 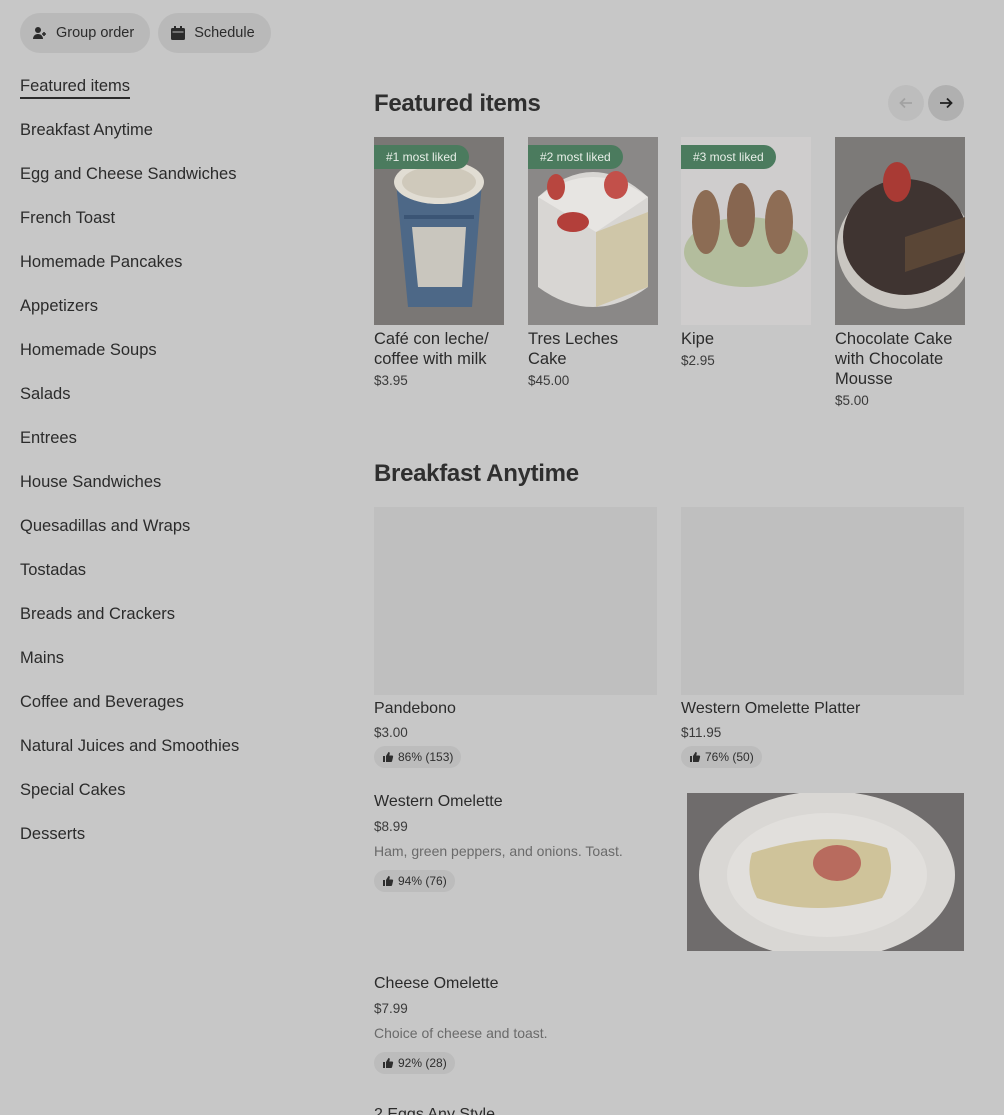 I want to click on rating-text: 86% (153), so click(x=426, y=757).